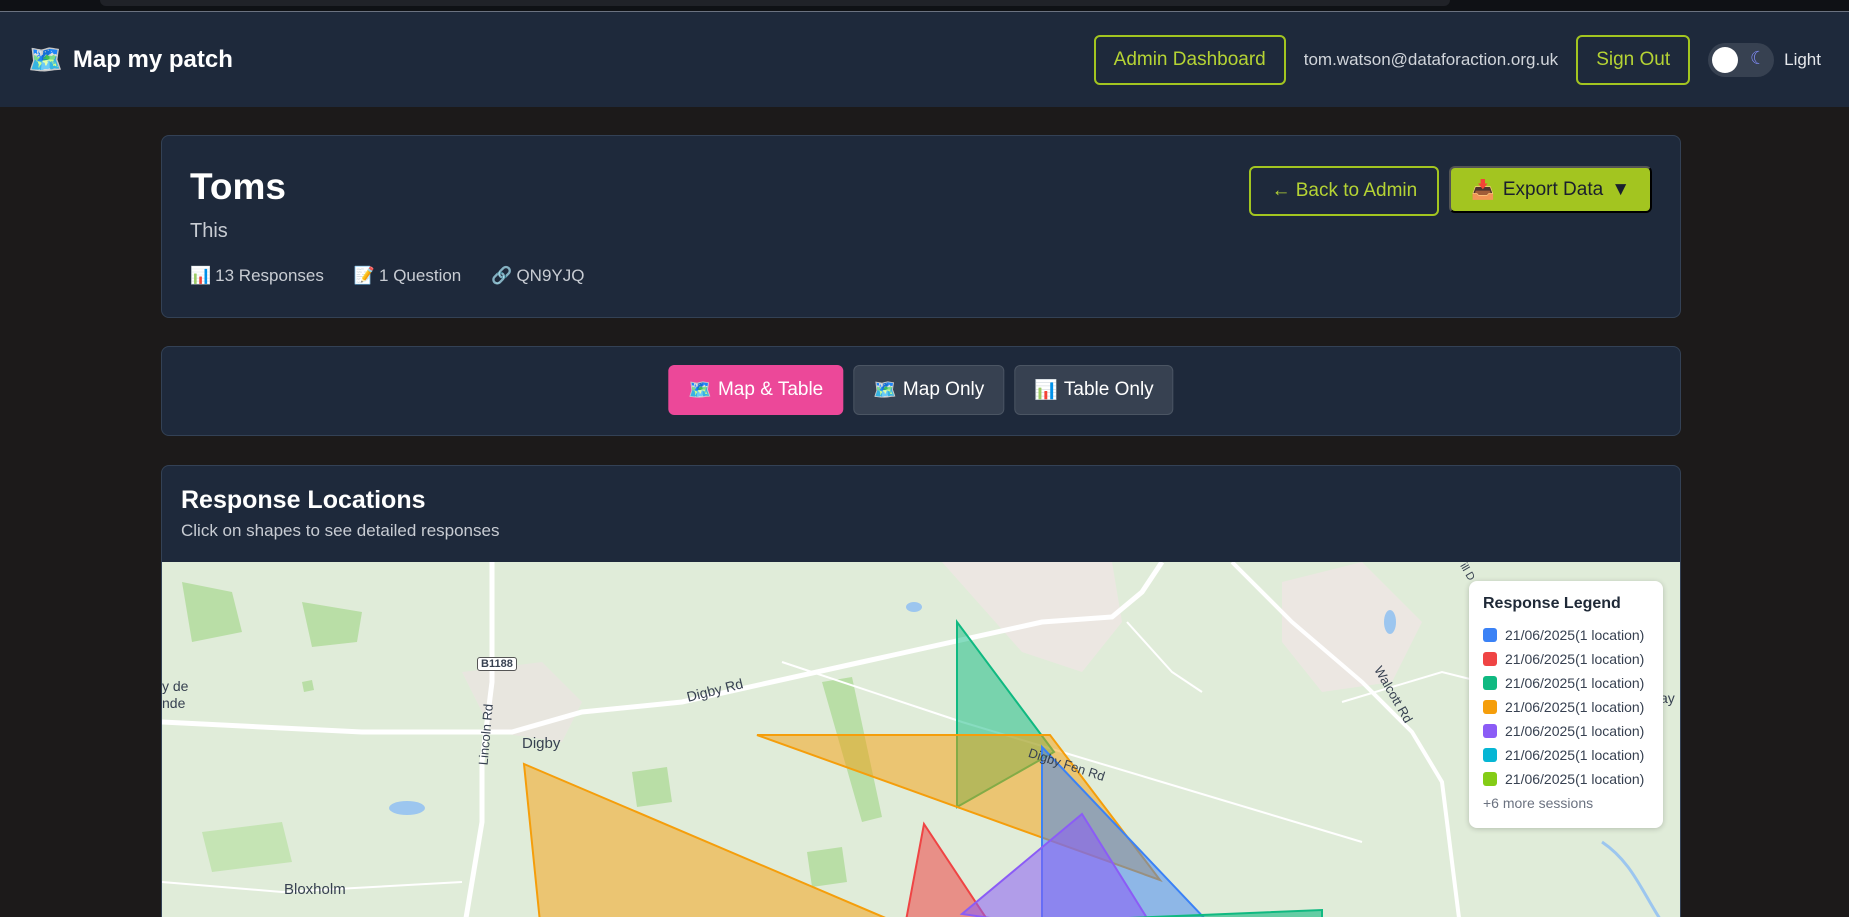 Image resolution: width=1849 pixels, height=917 pixels. I want to click on table-only-button: 📊 Table Only, so click(1094, 390).